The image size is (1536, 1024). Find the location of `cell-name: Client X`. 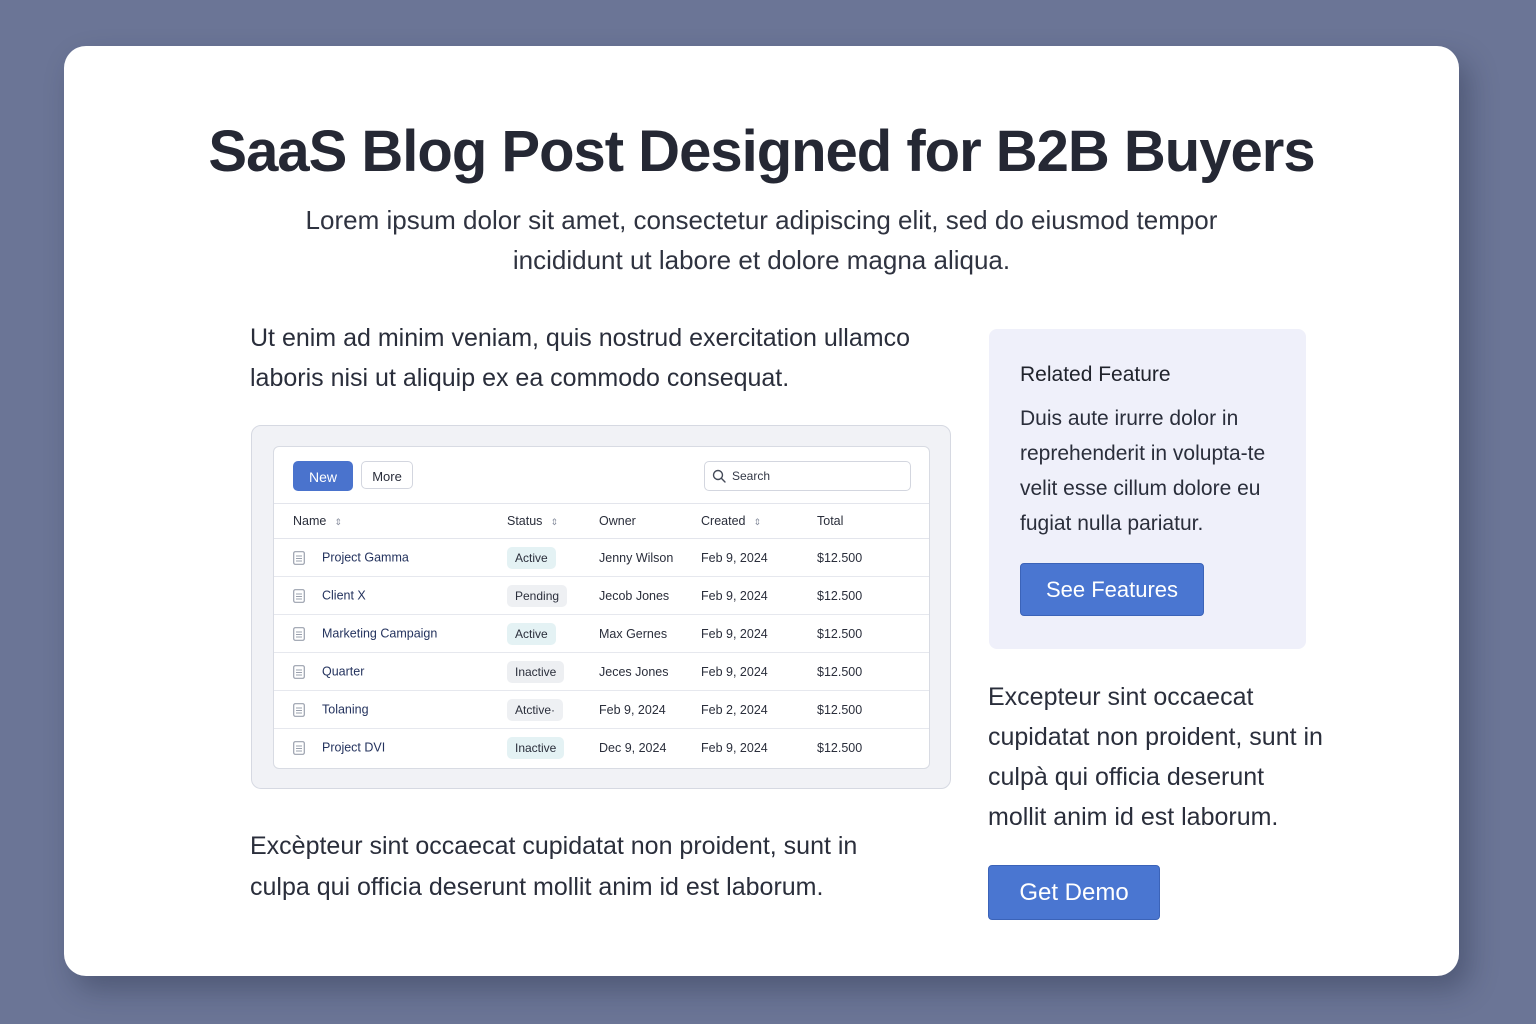

cell-name: Client X is located at coordinates (390, 595).